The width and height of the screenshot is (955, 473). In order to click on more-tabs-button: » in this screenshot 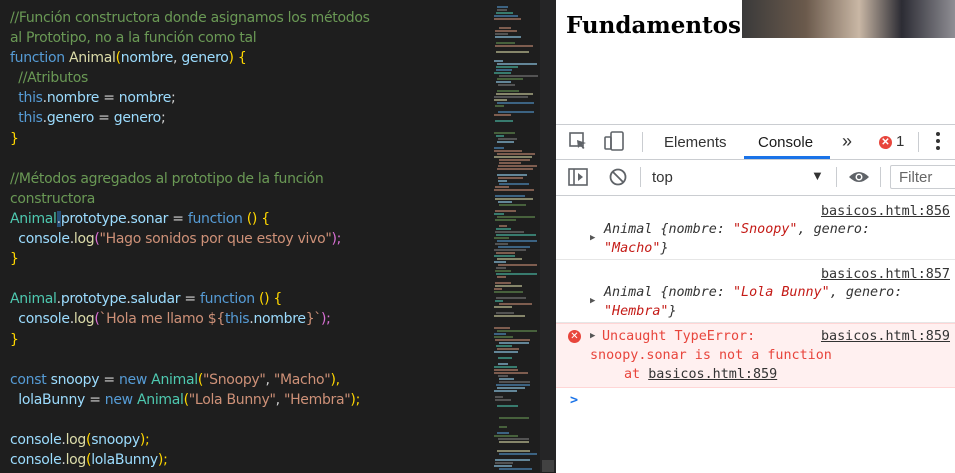, I will do `click(847, 141)`.